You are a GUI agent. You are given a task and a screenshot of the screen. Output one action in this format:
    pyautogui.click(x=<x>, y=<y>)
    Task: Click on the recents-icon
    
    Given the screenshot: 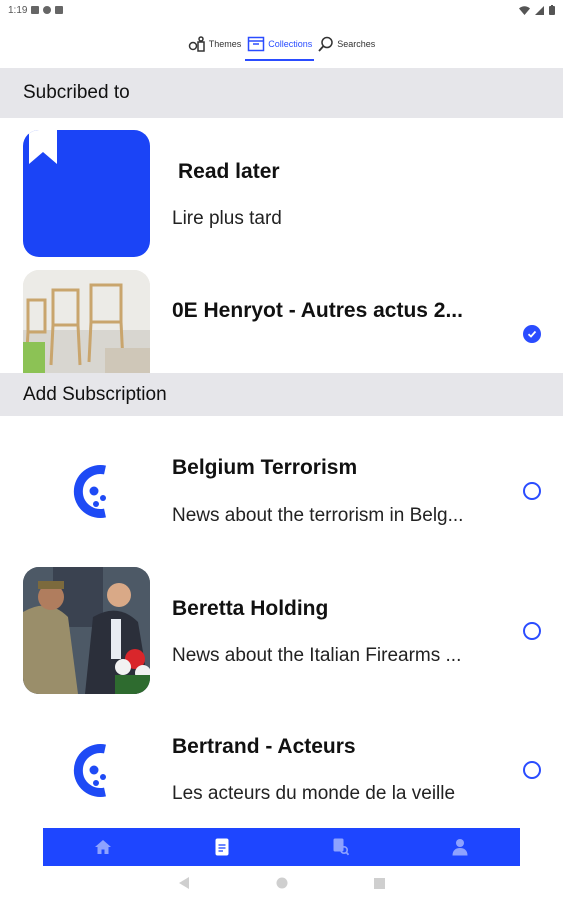 What is the action you would take?
    pyautogui.click(x=379, y=883)
    